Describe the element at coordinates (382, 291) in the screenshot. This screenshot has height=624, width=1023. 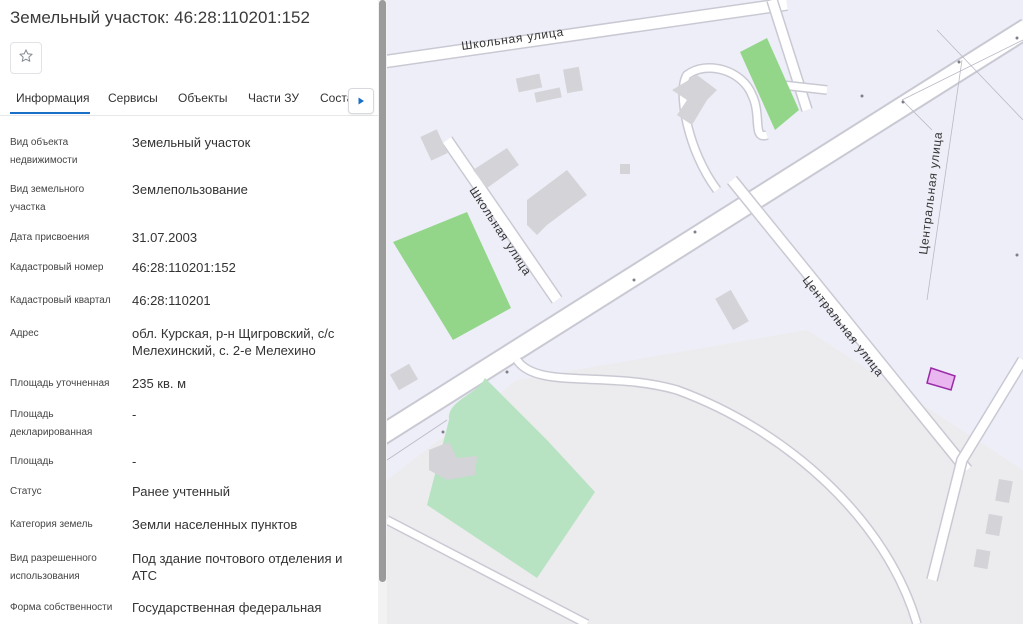
I see `panel-scrollbar-thumb` at that location.